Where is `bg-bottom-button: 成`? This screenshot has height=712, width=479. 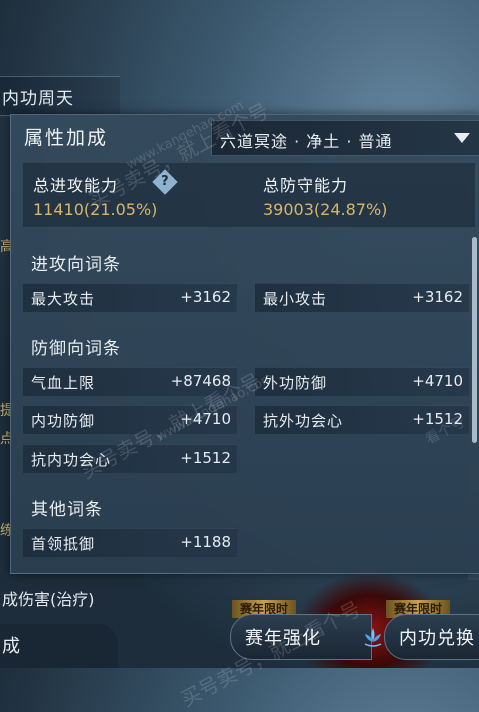
bg-bottom-button: 成 is located at coordinates (59, 646).